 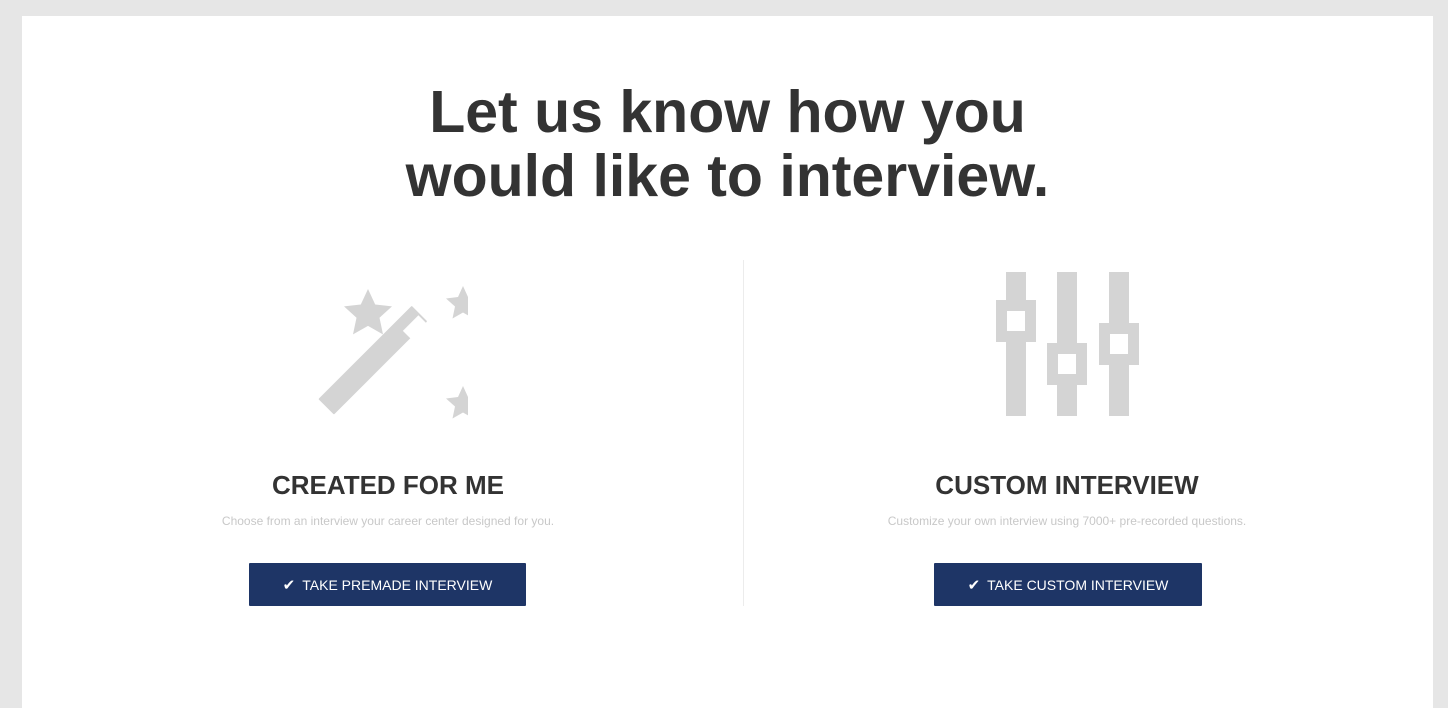 I want to click on custom-option-title: CUSTOM INTERVIEW, so click(x=1067, y=485).